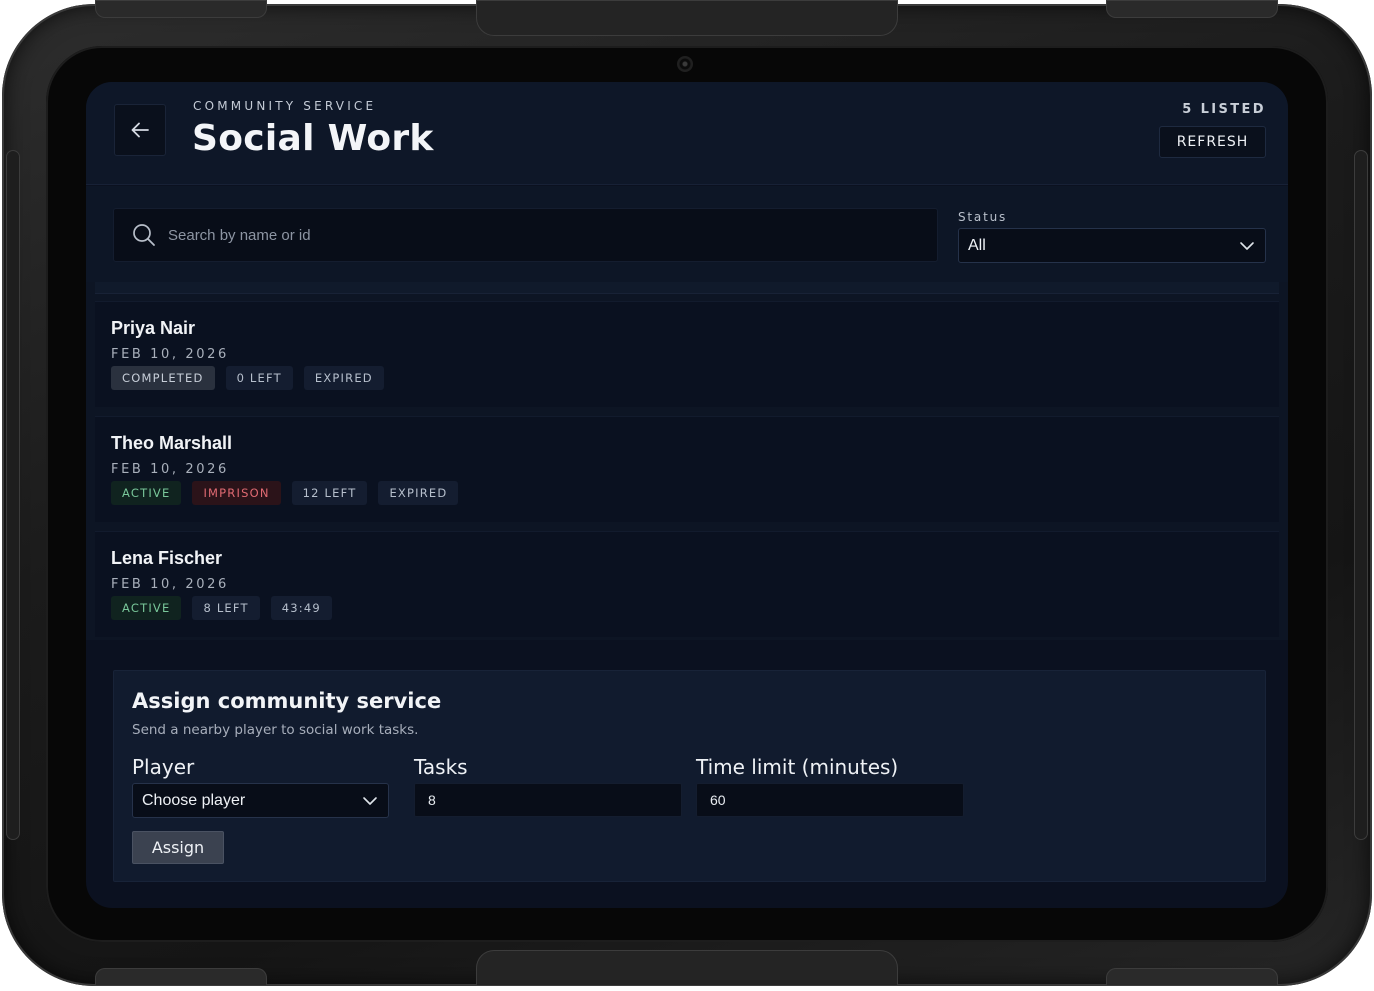 This screenshot has width=1374, height=991. What do you see at coordinates (1192, 9) in the screenshot?
I see `bumper-top-right` at bounding box center [1192, 9].